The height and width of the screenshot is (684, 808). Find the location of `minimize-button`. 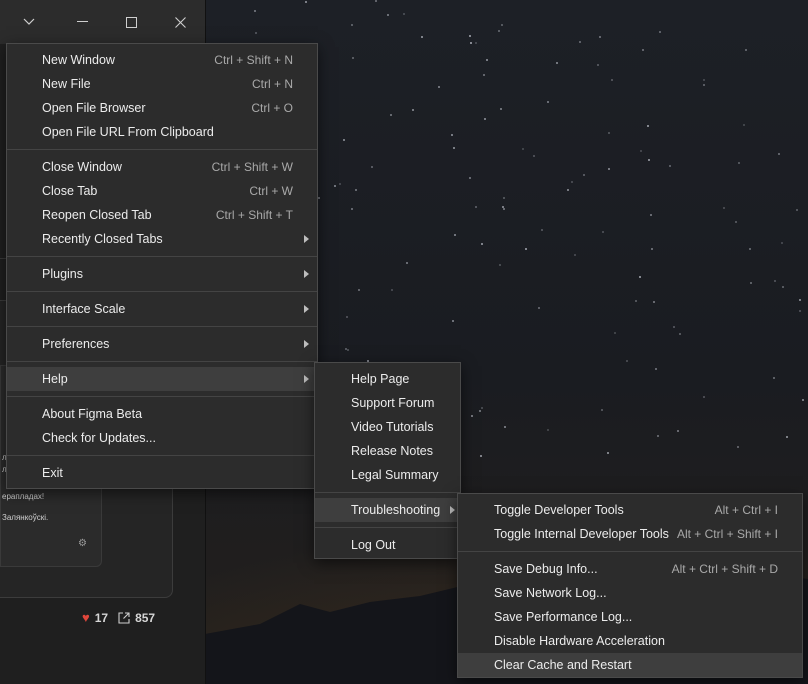

minimize-button is located at coordinates (83, 22).